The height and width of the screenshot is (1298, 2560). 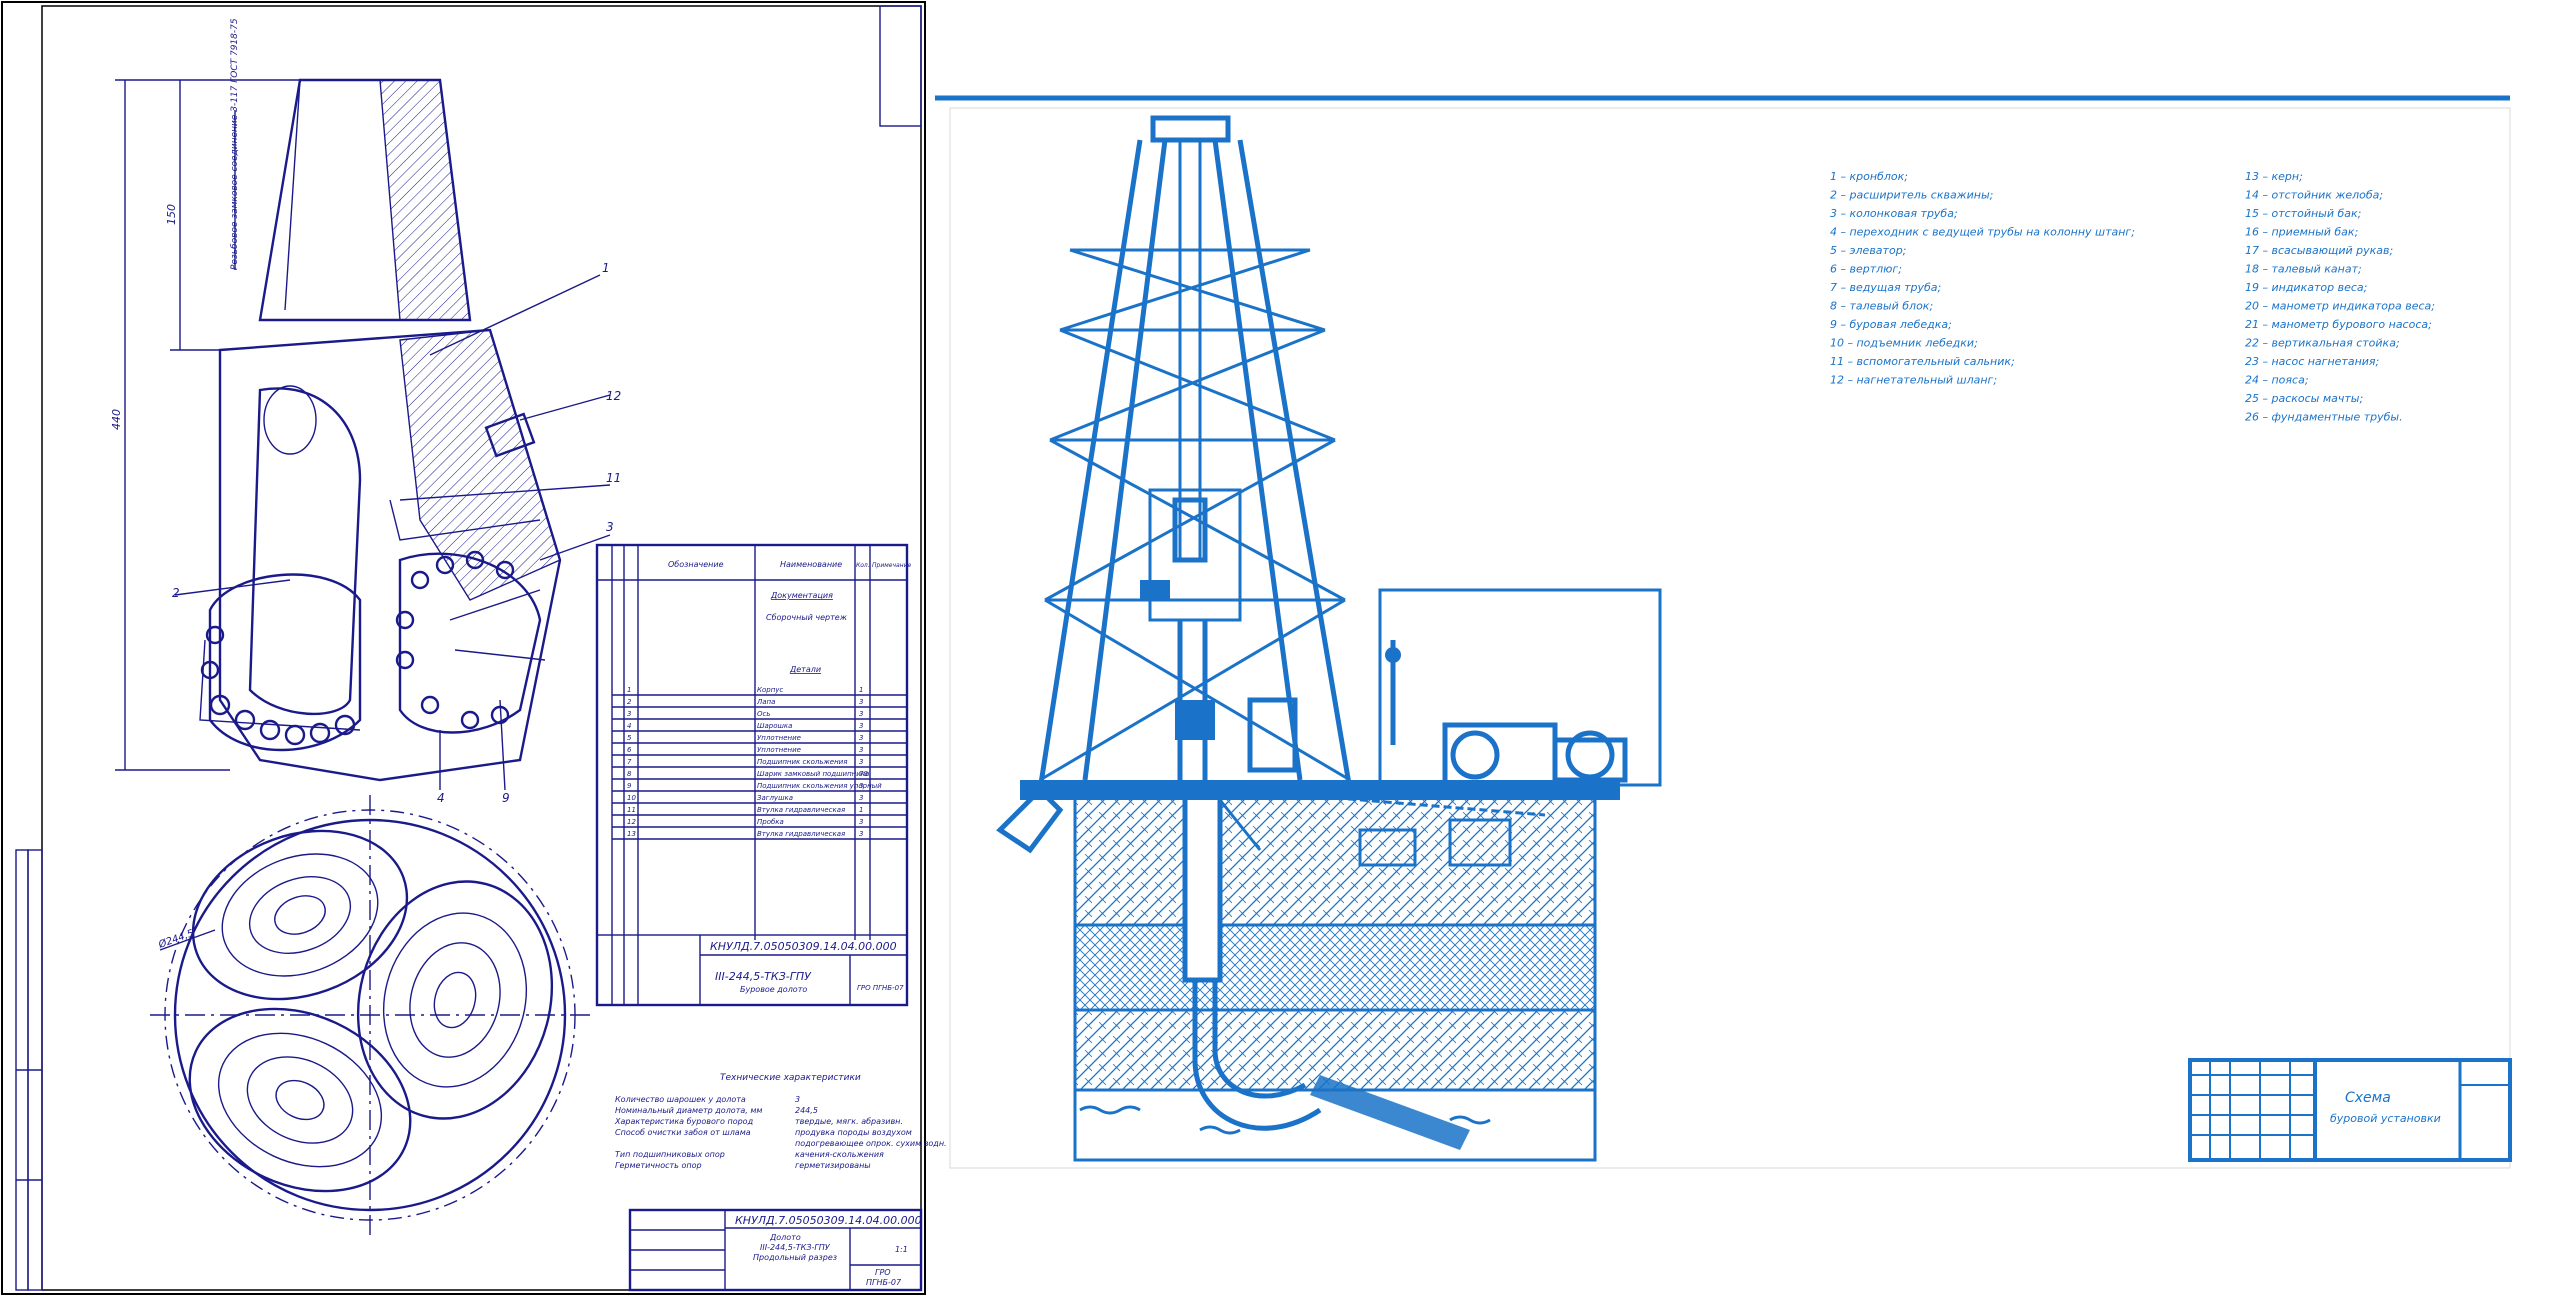 What do you see at coordinates (506, 798) in the screenshot?
I see `callout-9: 9` at bounding box center [506, 798].